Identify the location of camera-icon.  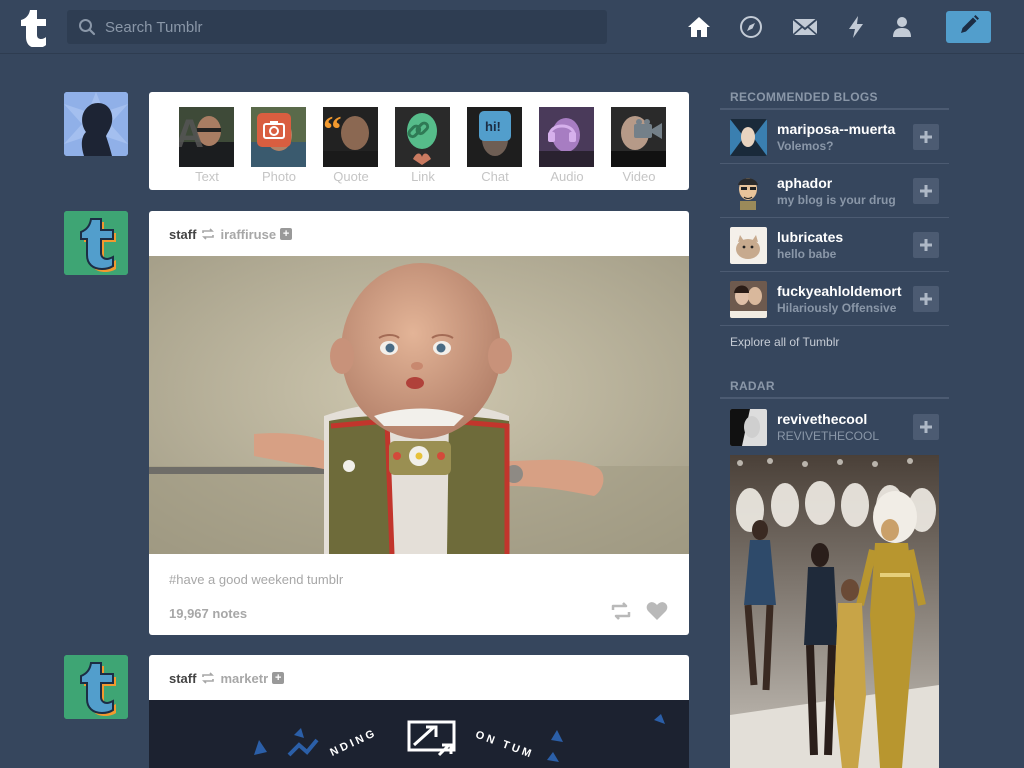
(274, 130).